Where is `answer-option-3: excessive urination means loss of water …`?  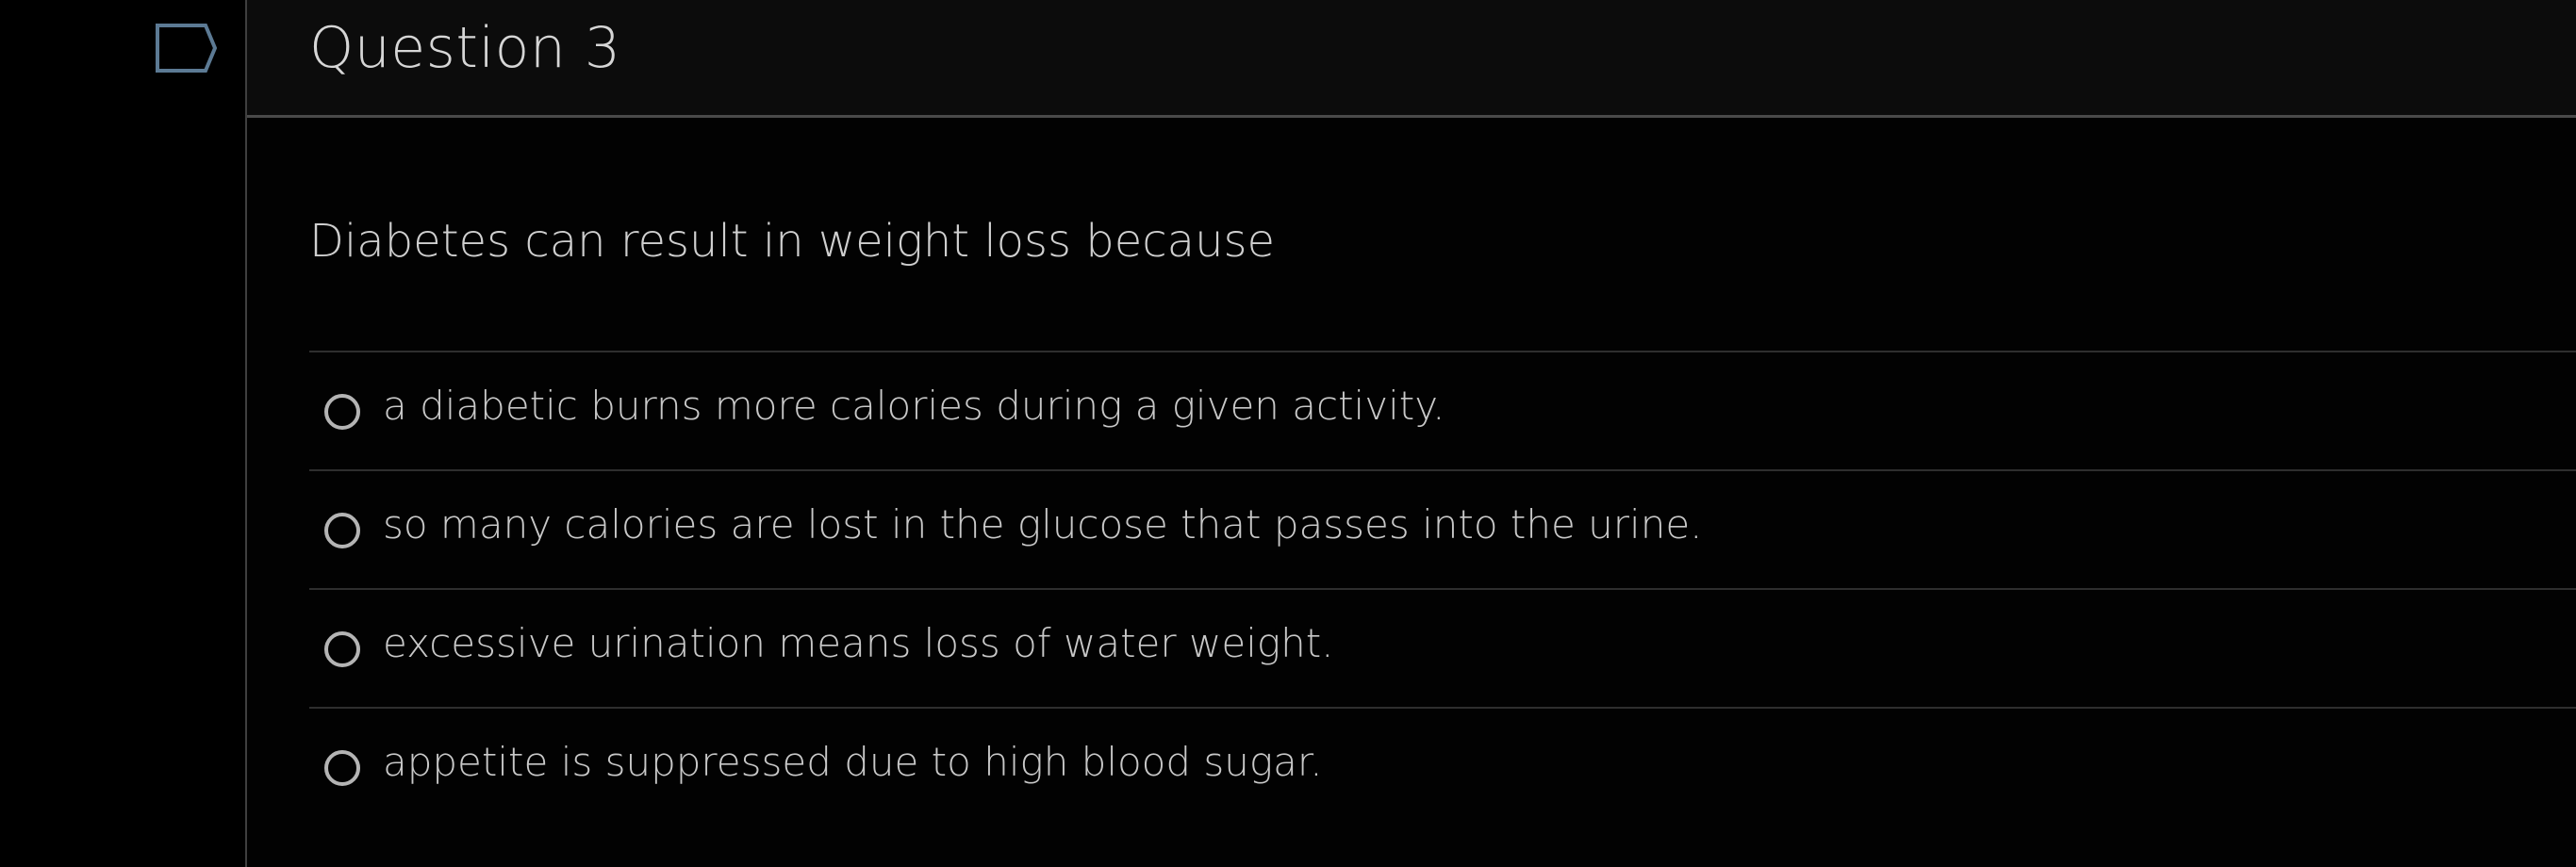 answer-option-3: excessive urination means loss of water … is located at coordinates (1442, 647).